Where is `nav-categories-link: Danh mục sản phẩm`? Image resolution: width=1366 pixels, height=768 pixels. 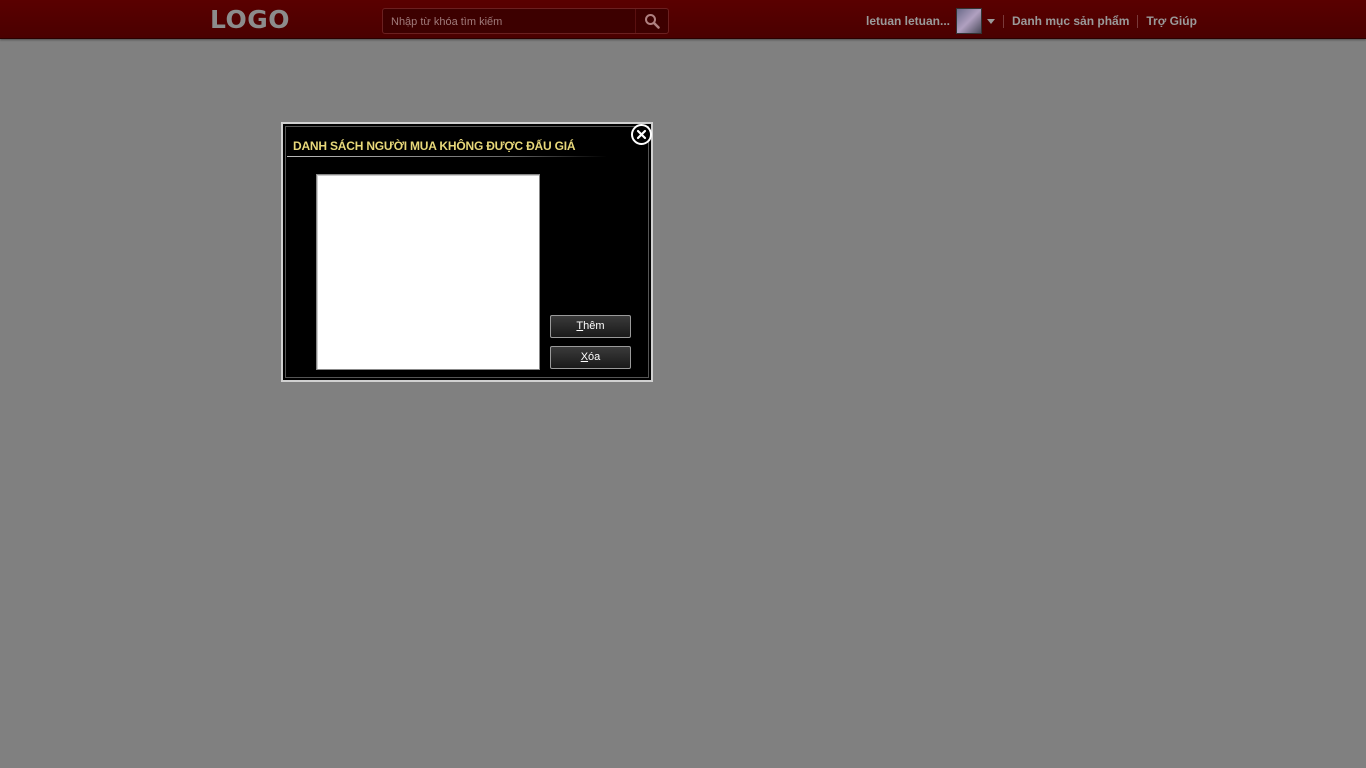 nav-categories-link: Danh mục sản phẩm is located at coordinates (1070, 21).